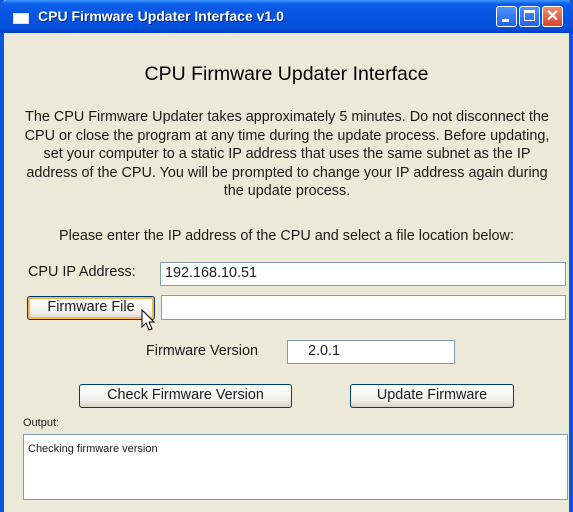 The image size is (573, 512). I want to click on minimize-button, so click(506, 16).